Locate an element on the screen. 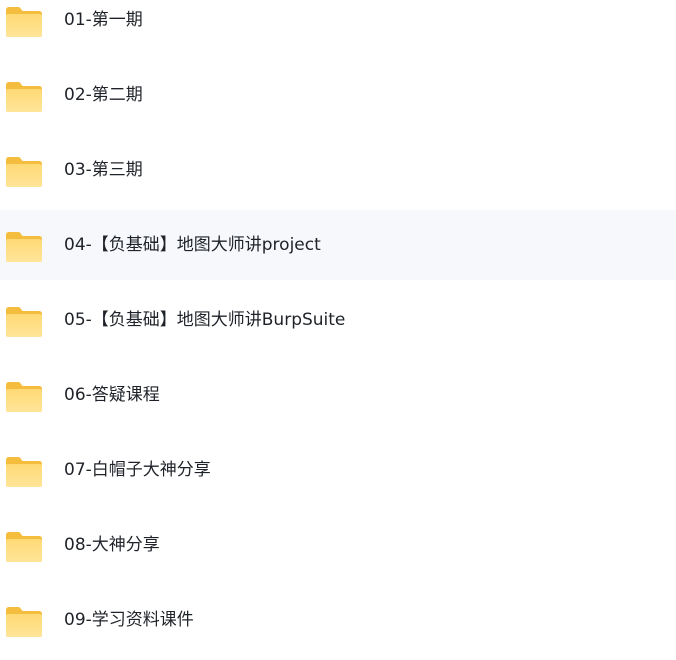  folder-row: 04-【负基础】地图大师讲project is located at coordinates (338, 245).